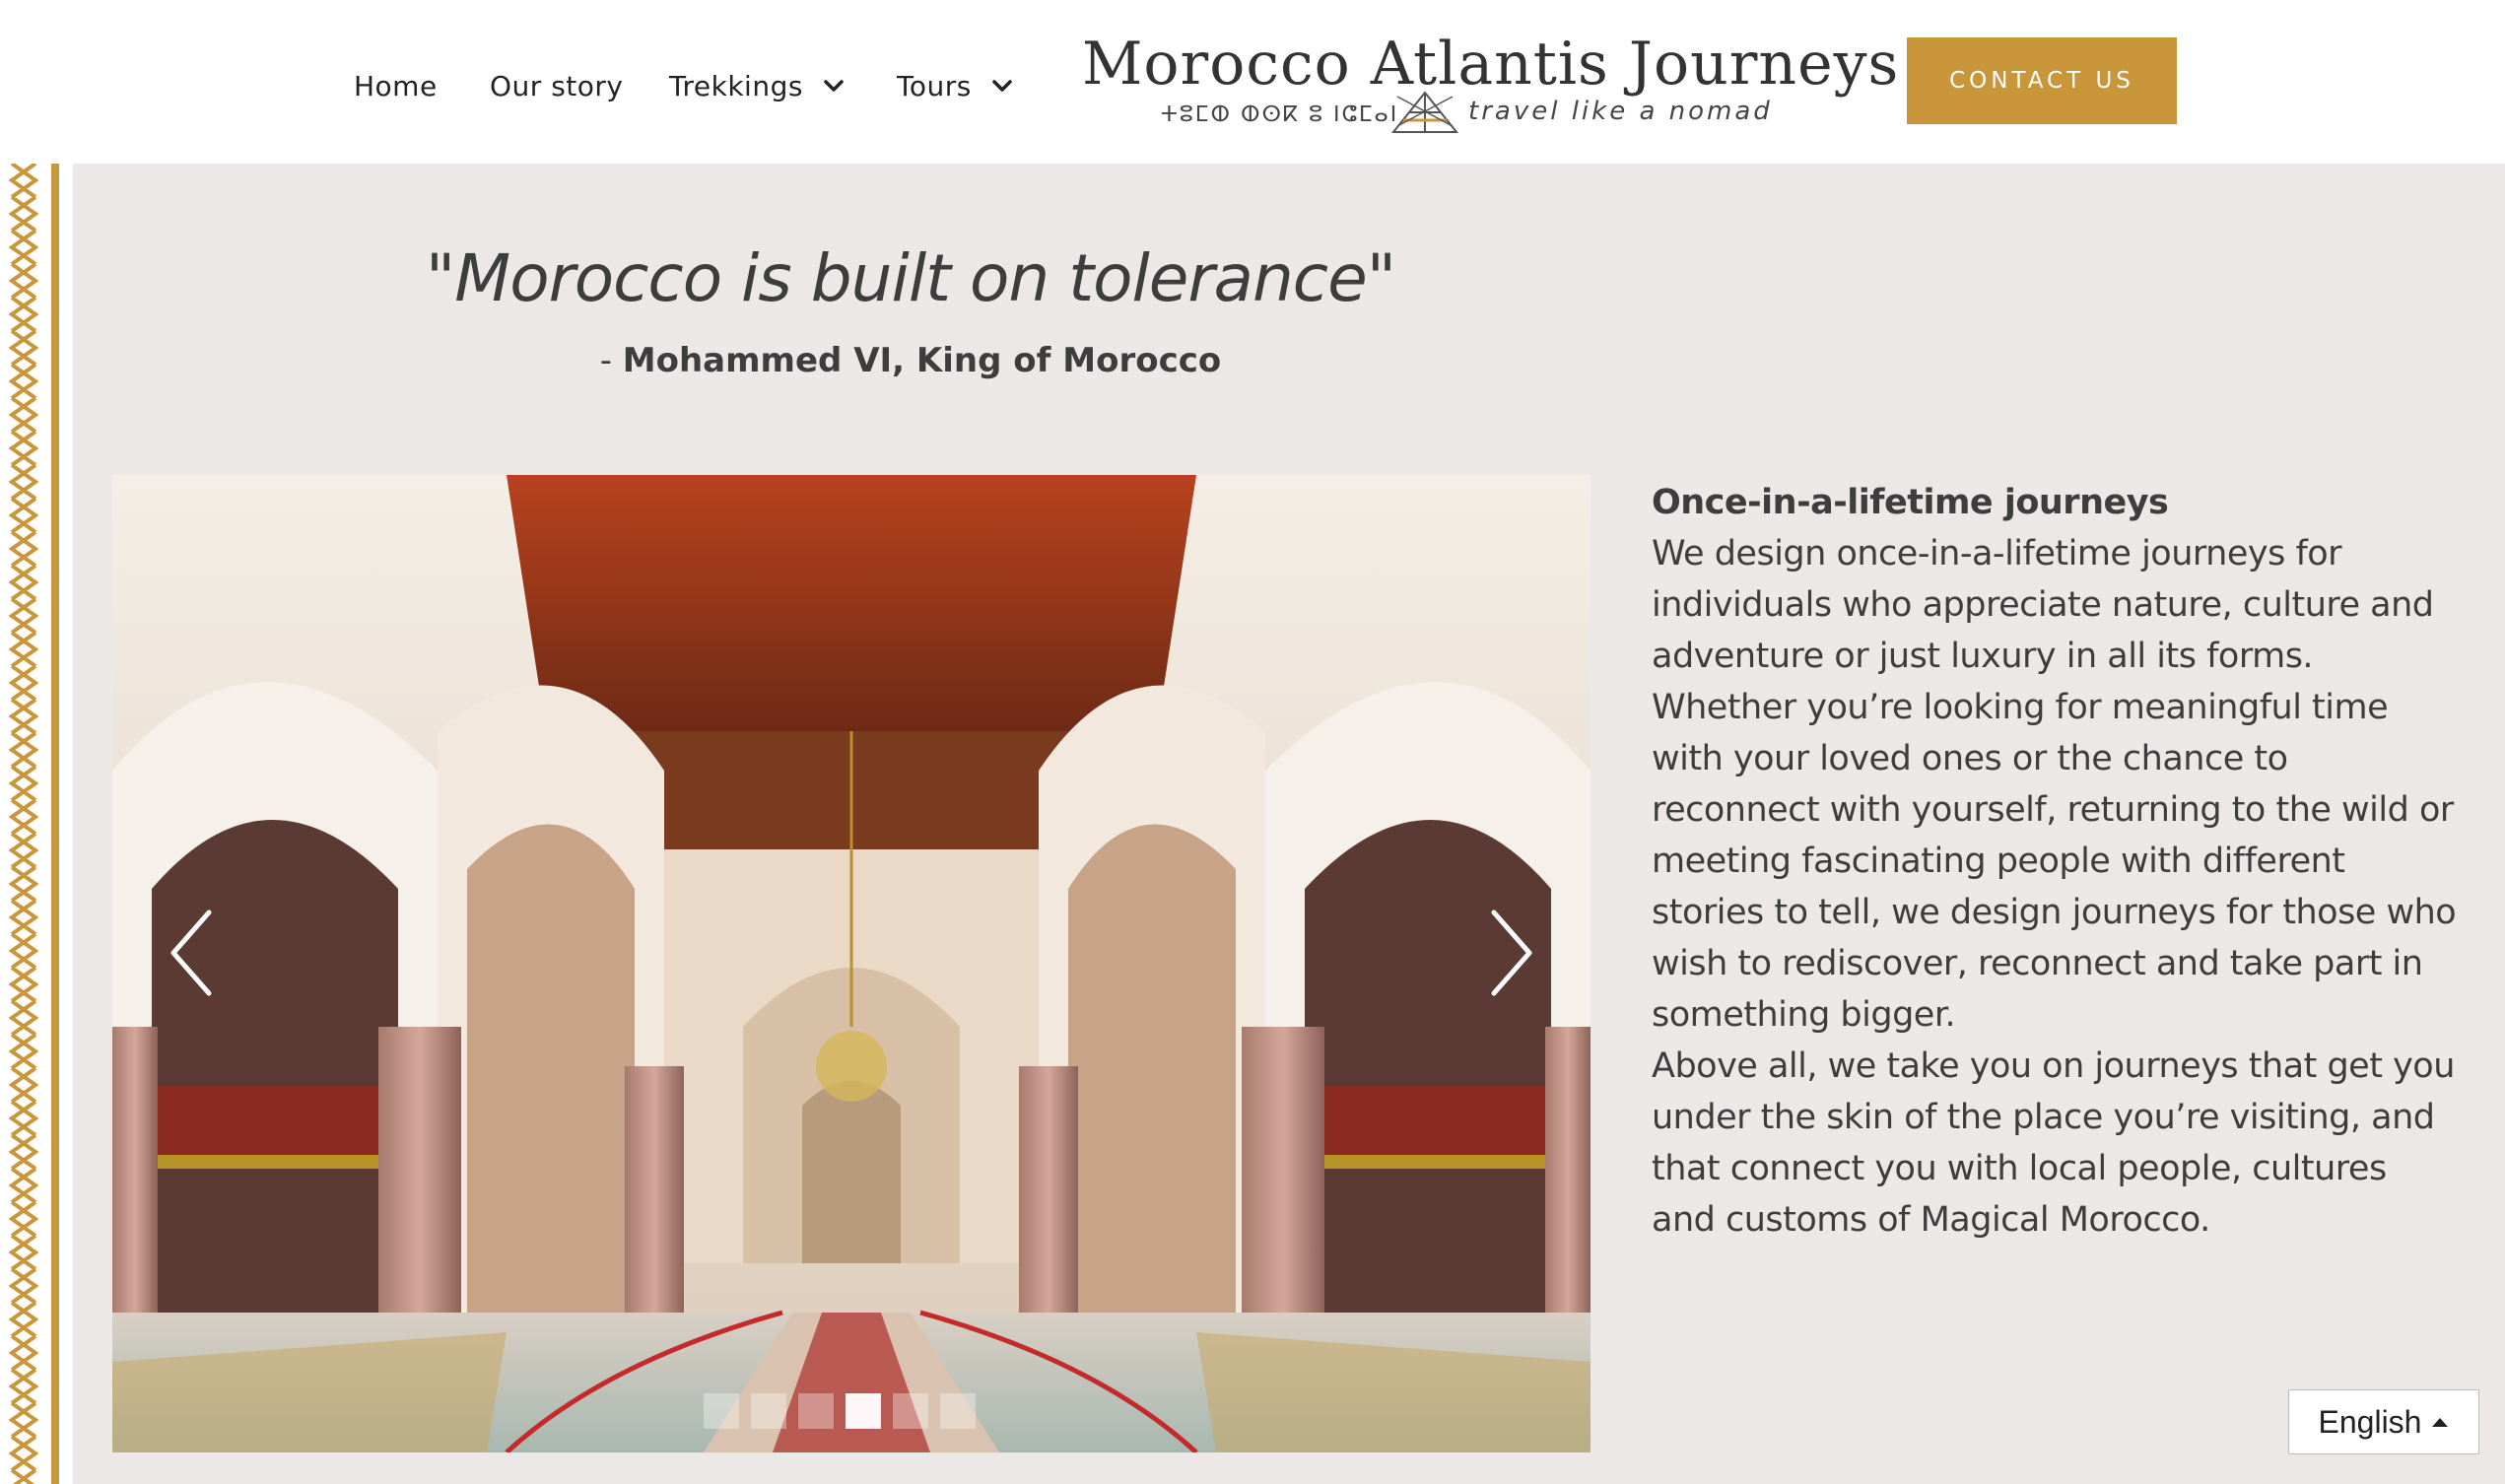  Describe the element at coordinates (1511, 953) in the screenshot. I see `chevron-right-icon` at that location.